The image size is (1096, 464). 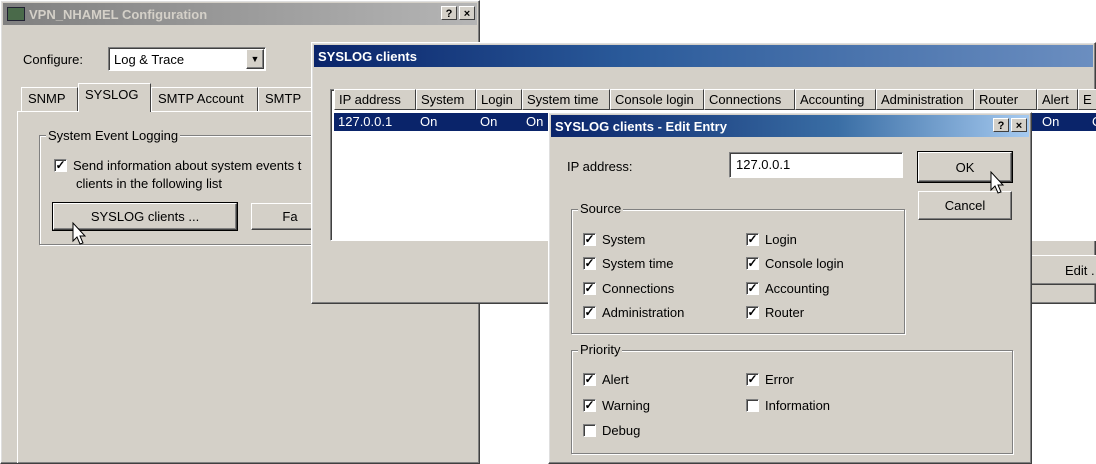 I want to click on column-header: Router, so click(x=1005, y=99).